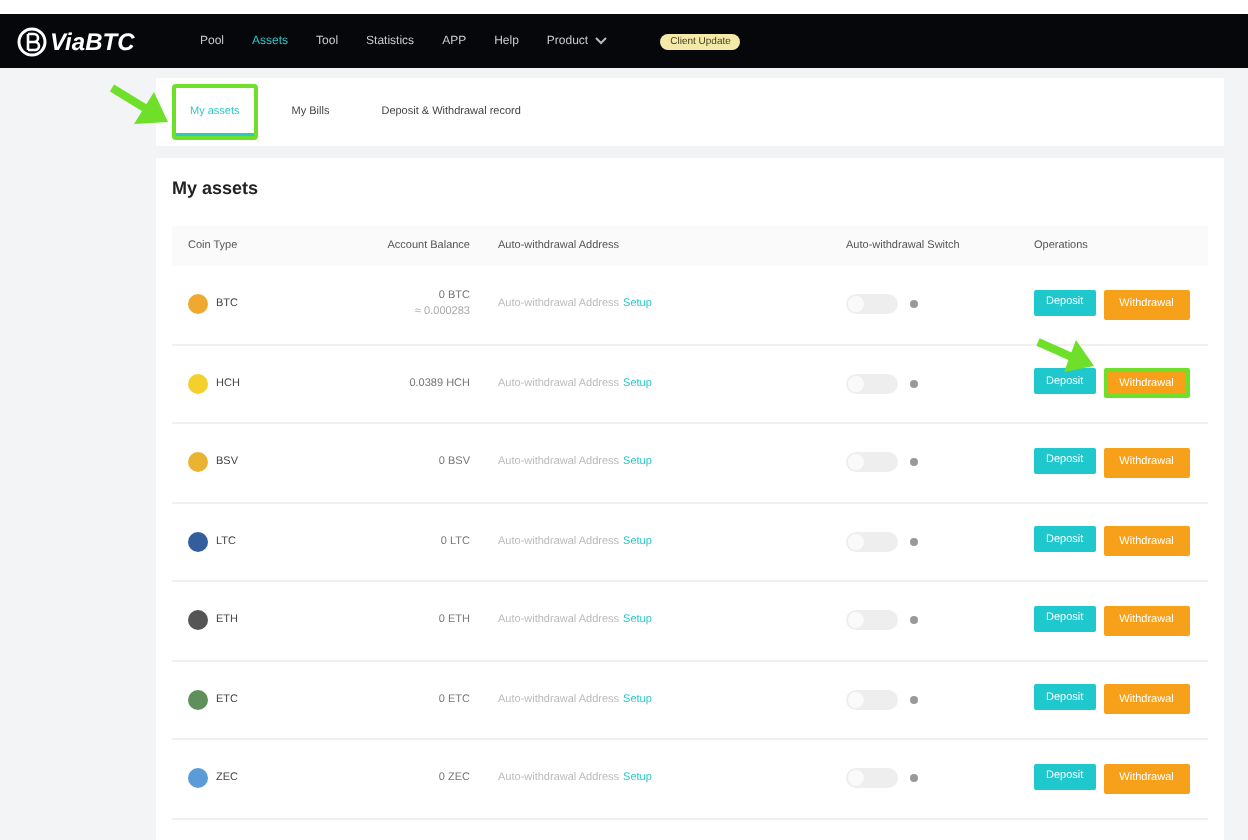  Describe the element at coordinates (32, 41) in the screenshot. I see `coin-logo-icon` at that location.